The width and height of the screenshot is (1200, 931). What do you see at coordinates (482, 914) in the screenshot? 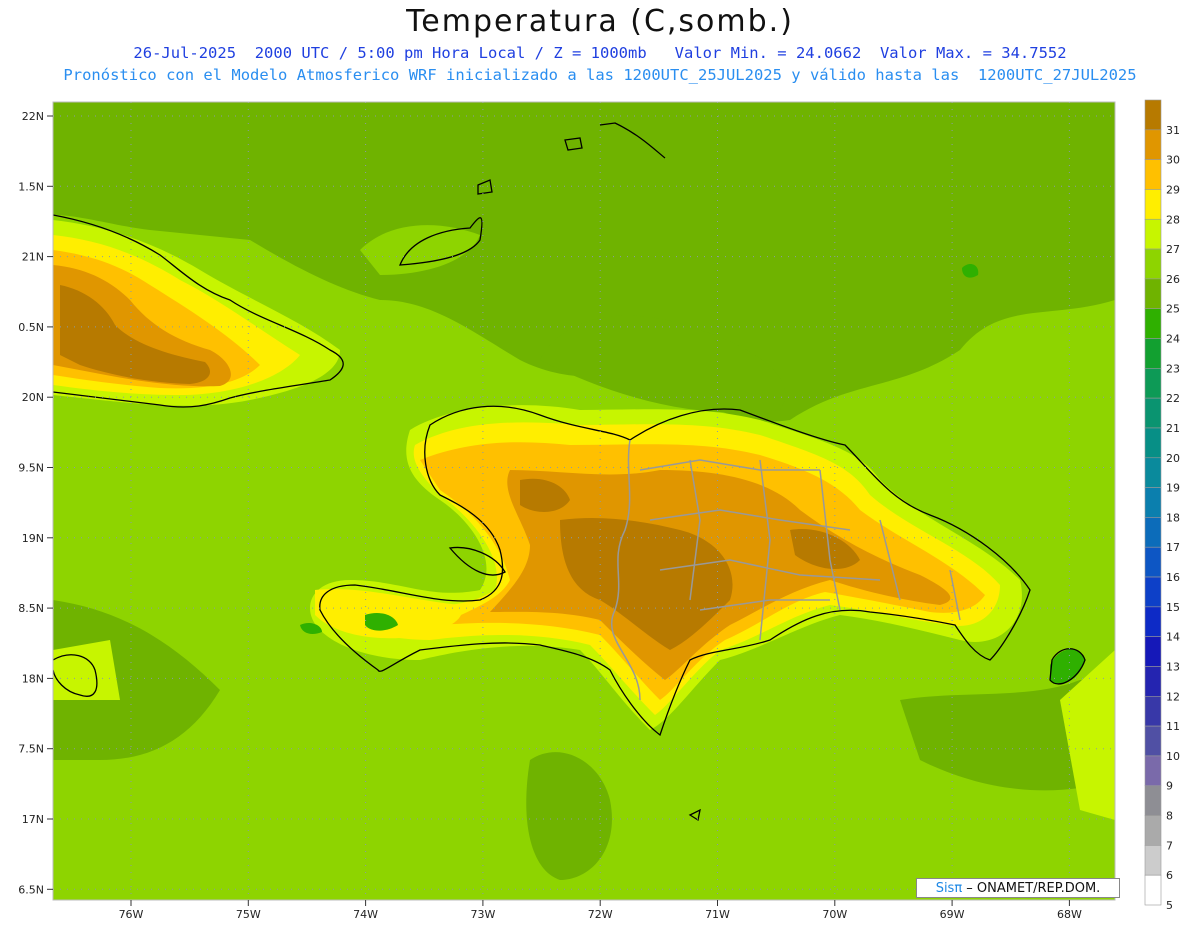
I see `lon-label: 73W` at bounding box center [482, 914].